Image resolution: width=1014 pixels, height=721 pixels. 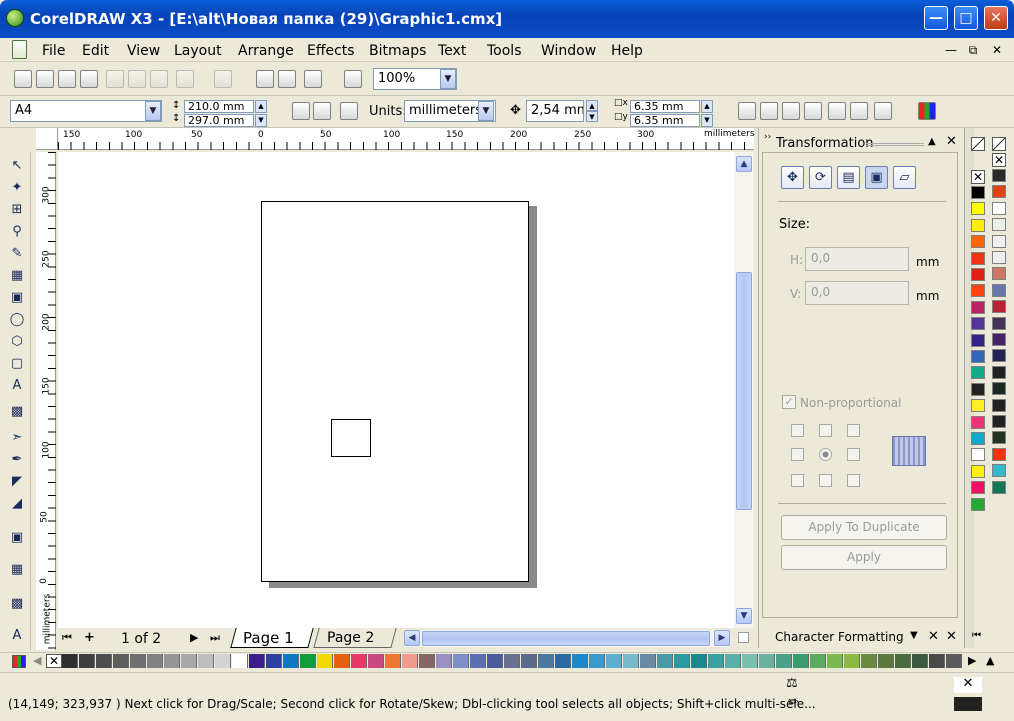 What do you see at coordinates (864, 527) in the screenshot?
I see `apply-to-duplicate-button: Apply To Duplicate` at bounding box center [864, 527].